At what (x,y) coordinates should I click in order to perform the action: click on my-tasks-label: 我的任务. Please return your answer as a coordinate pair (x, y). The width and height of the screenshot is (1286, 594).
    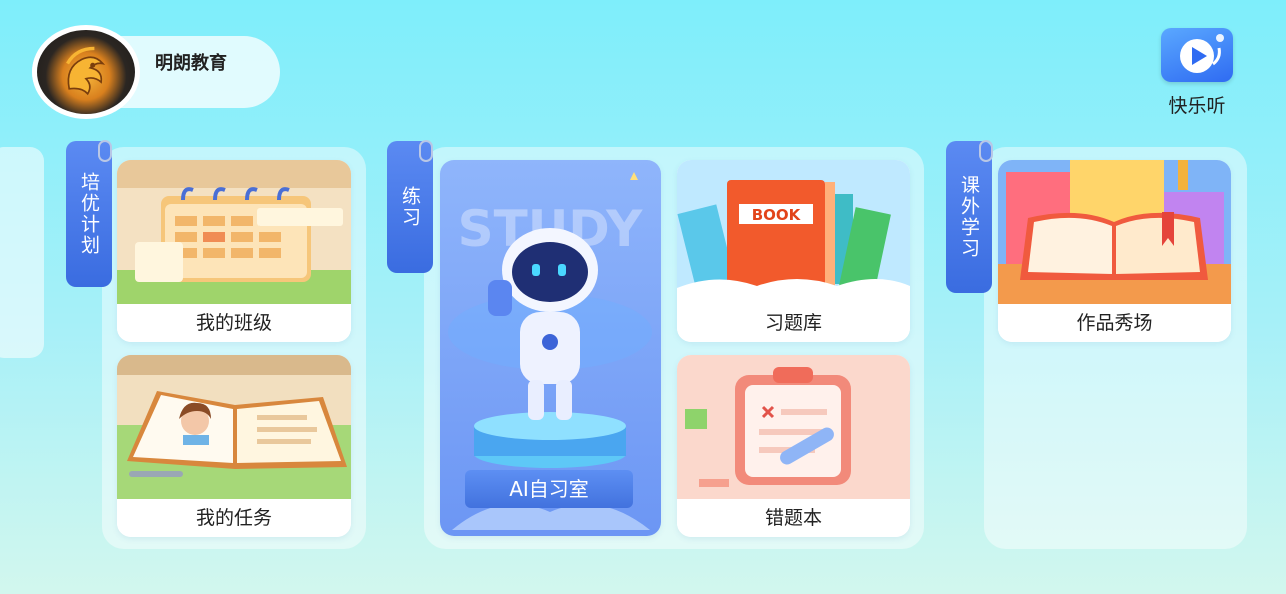
    Looking at the image, I should click on (234, 518).